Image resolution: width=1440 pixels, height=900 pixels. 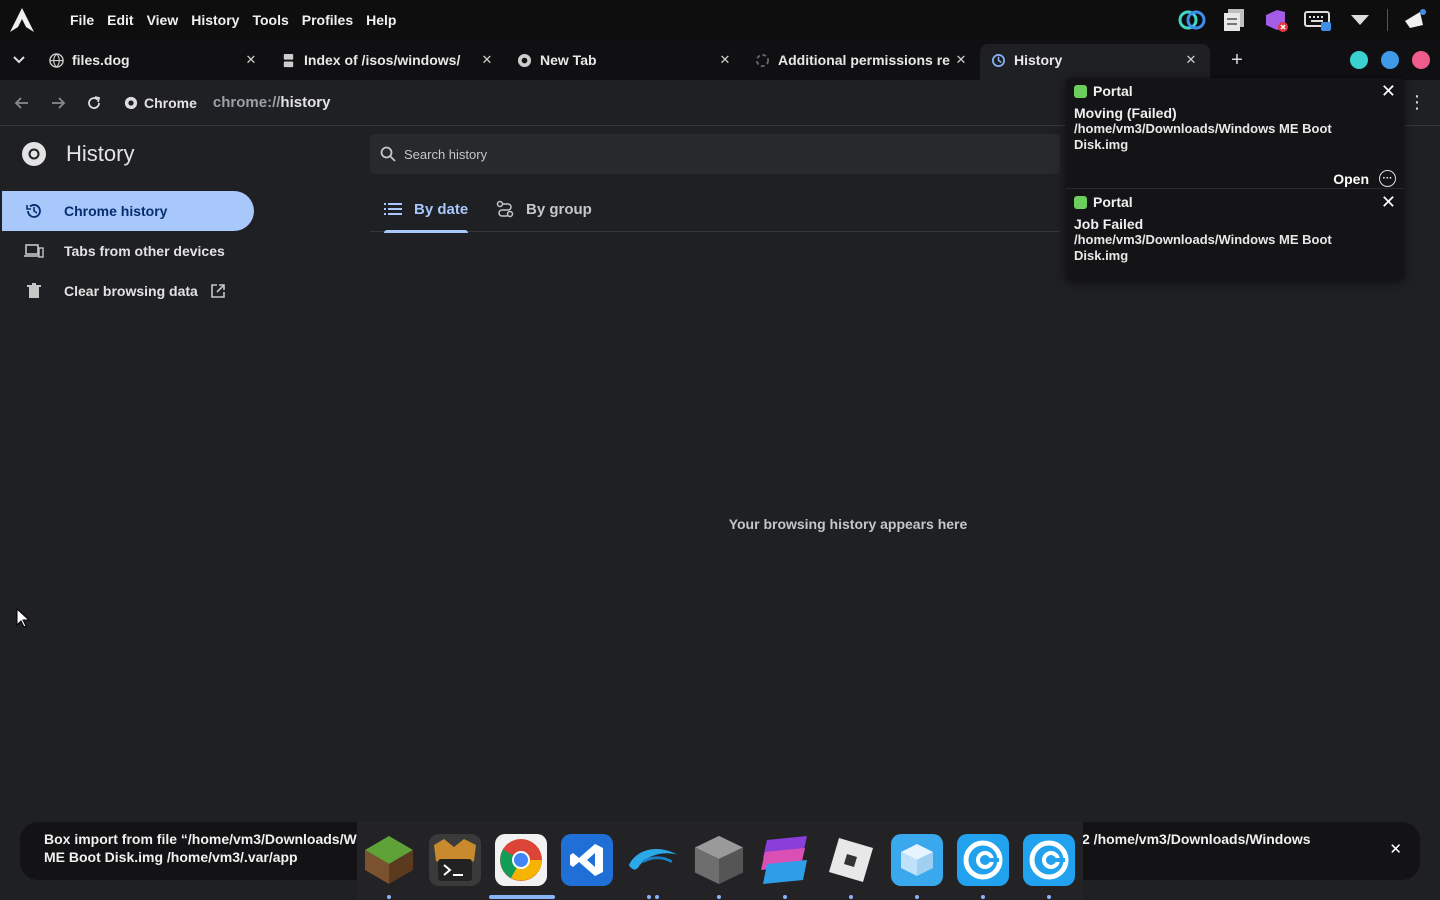 I want to click on minimize-button, so click(x=1359, y=60).